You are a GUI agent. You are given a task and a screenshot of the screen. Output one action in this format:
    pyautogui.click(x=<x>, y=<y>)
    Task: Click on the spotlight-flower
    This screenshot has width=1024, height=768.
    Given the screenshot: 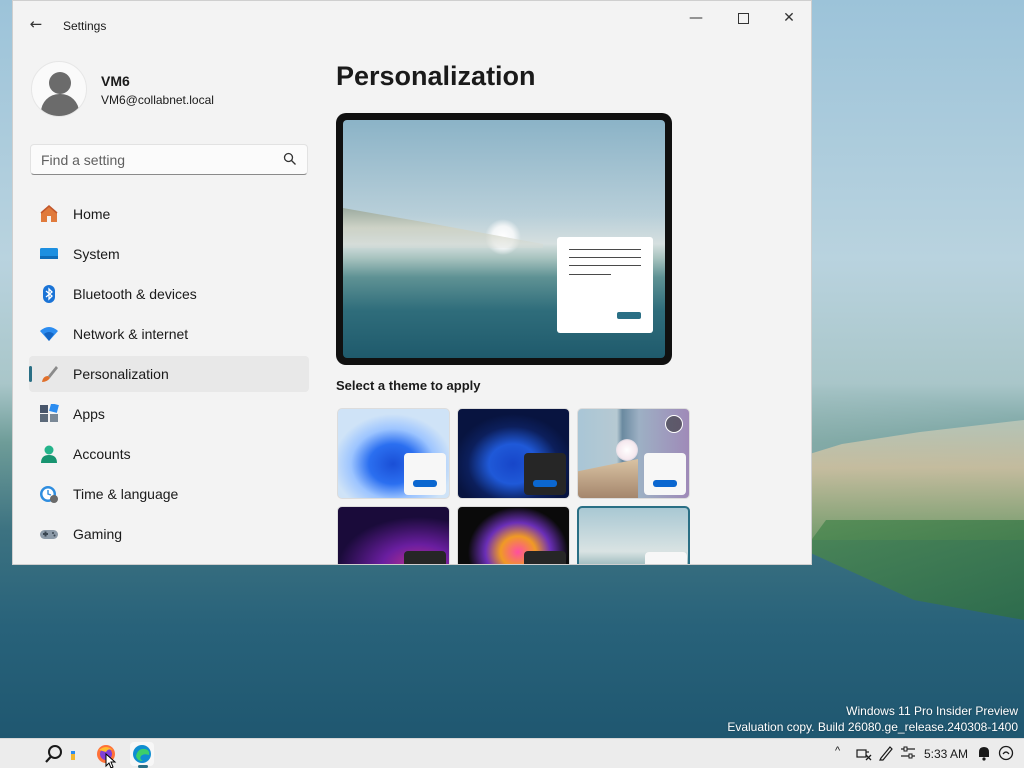 What is the action you would take?
    pyautogui.click(x=627, y=450)
    